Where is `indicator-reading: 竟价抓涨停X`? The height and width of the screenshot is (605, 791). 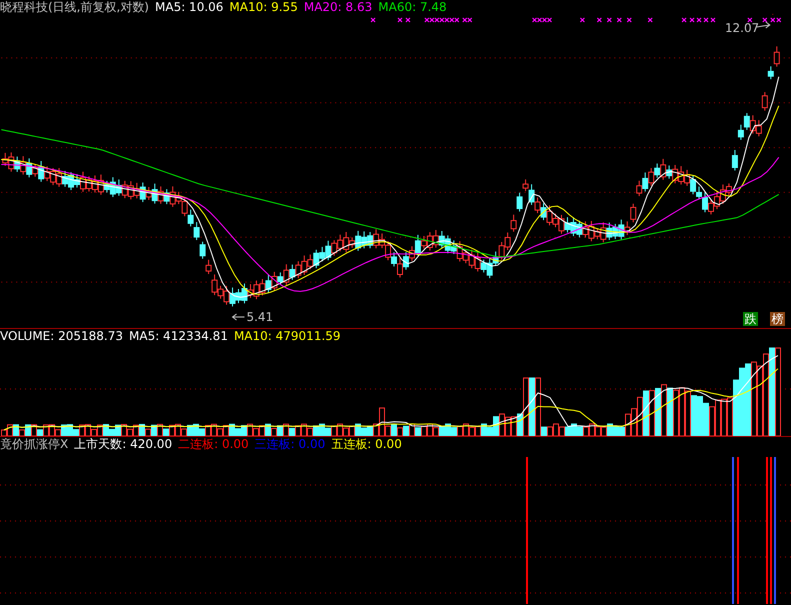
indicator-reading: 竟价抓涨停X is located at coordinates (34, 444).